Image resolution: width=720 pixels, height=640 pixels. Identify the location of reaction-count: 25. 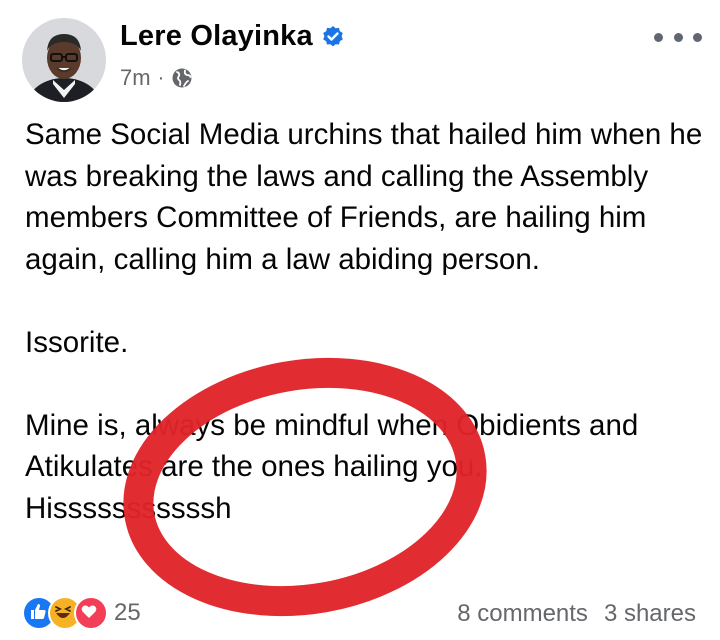
(127, 612).